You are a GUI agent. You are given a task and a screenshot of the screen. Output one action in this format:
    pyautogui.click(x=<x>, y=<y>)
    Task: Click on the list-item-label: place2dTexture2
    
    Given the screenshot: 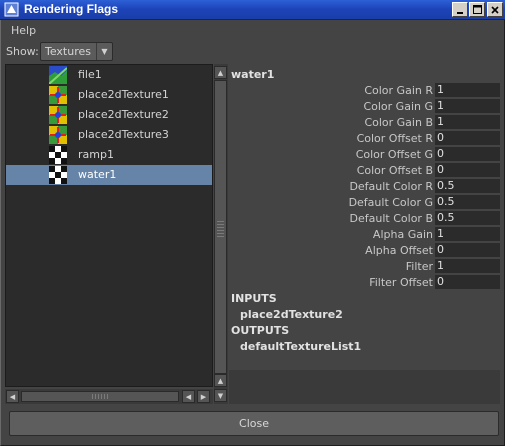 What is the action you would take?
    pyautogui.click(x=123, y=114)
    